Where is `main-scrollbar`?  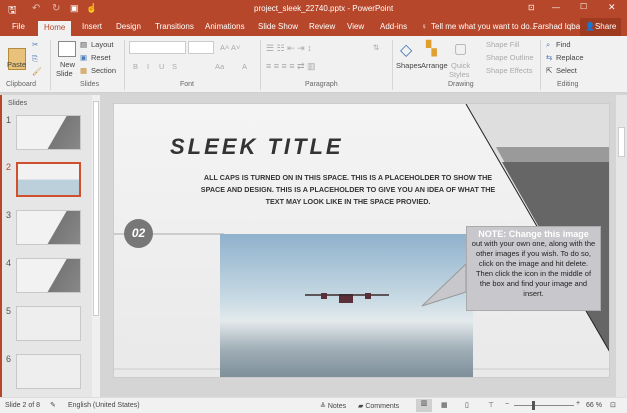
main-scrollbar is located at coordinates (621, 246).